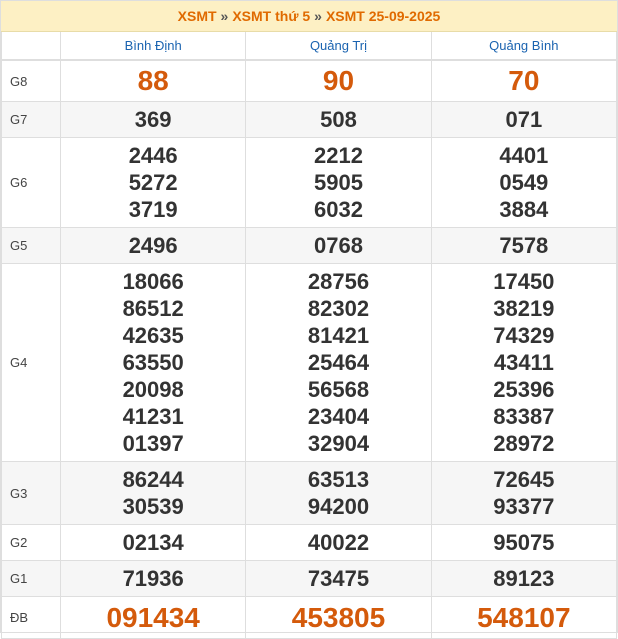 The height and width of the screenshot is (639, 618). I want to click on prize-row-g8: G8 88 90 70, so click(309, 81).